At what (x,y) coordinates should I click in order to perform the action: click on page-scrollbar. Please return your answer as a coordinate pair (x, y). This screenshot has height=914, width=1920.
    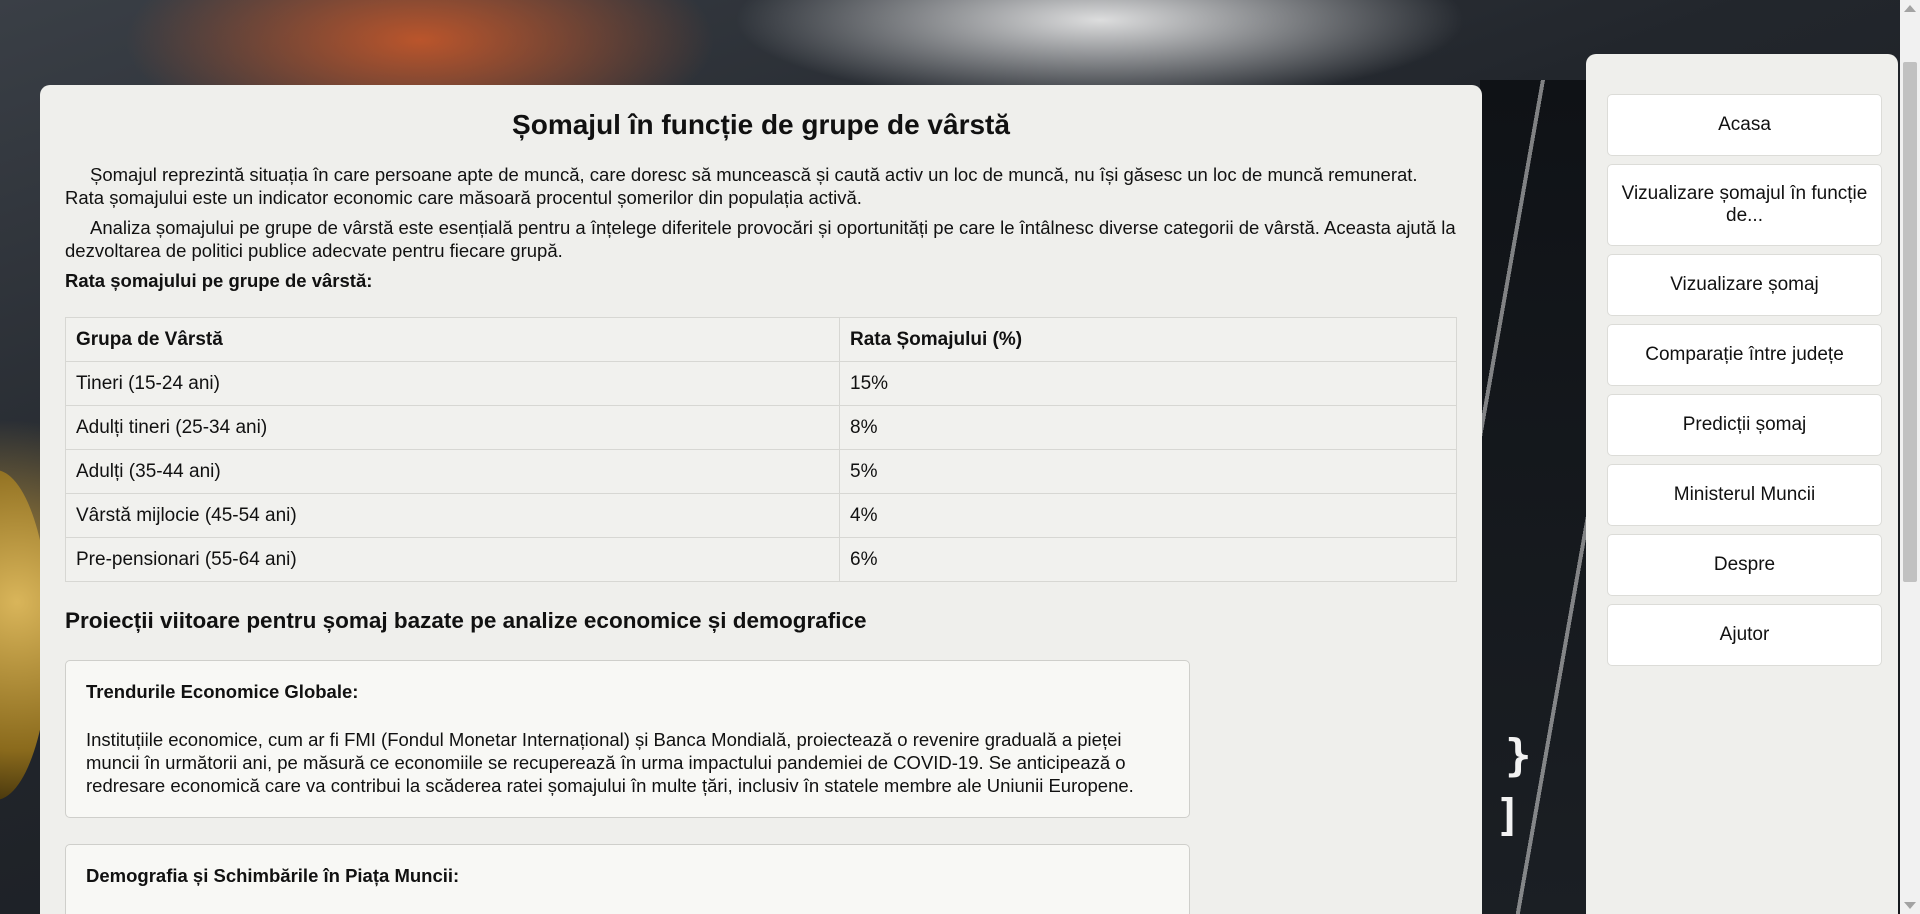
    Looking at the image, I should click on (1910, 457).